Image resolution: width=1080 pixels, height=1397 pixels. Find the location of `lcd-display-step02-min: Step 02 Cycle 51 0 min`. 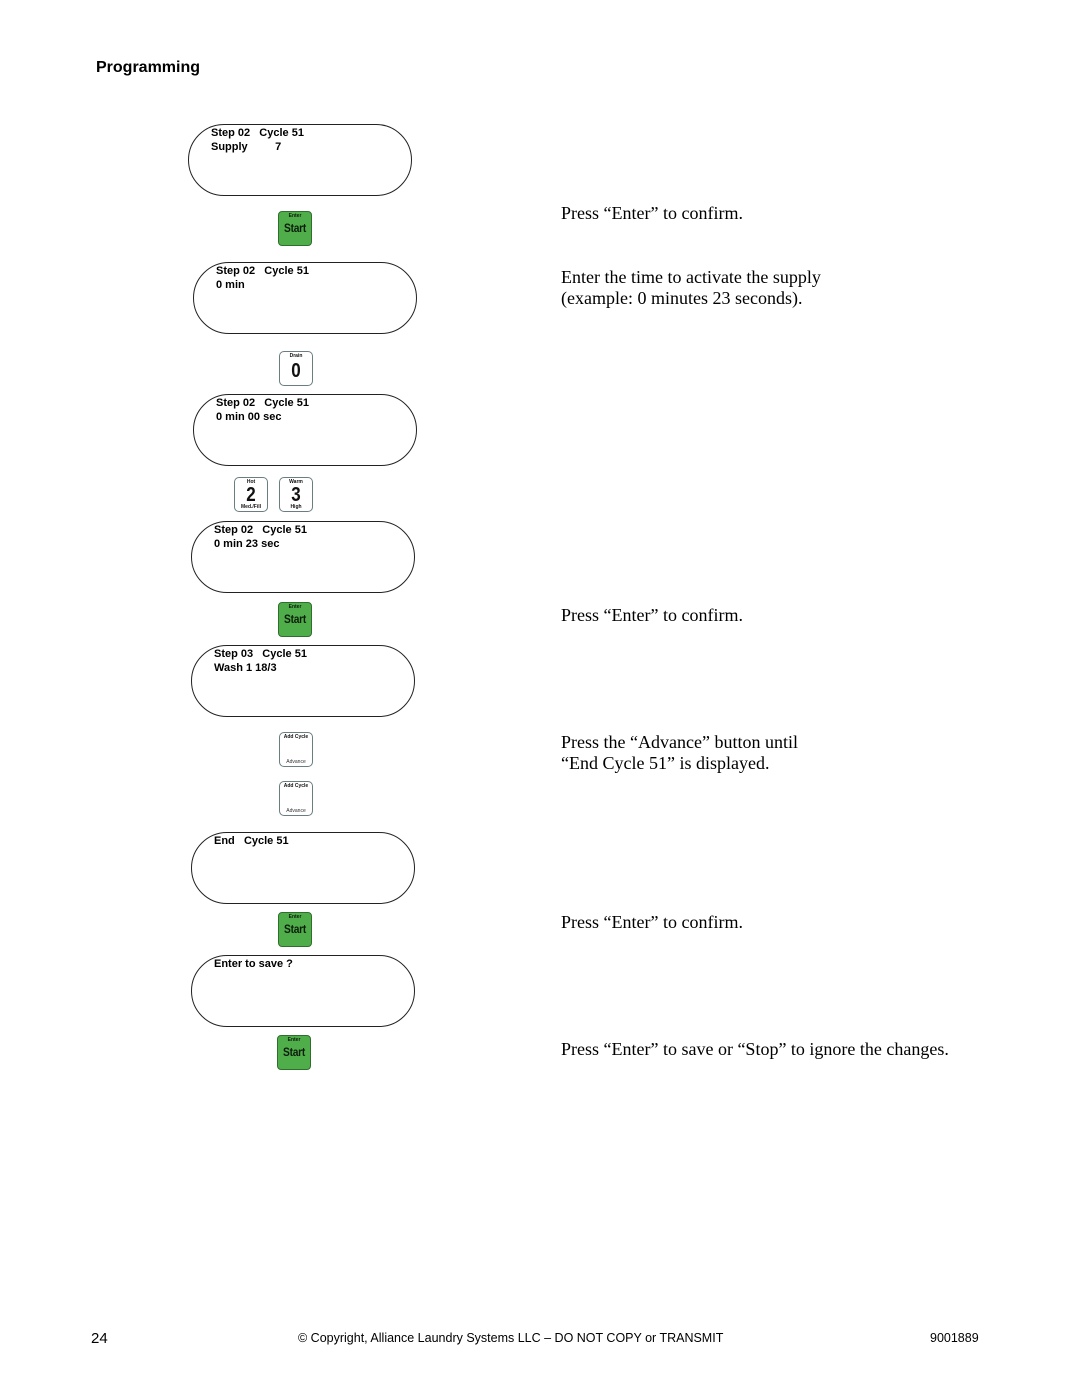

lcd-display-step02-min: Step 02 Cycle 51 0 min is located at coordinates (305, 298).